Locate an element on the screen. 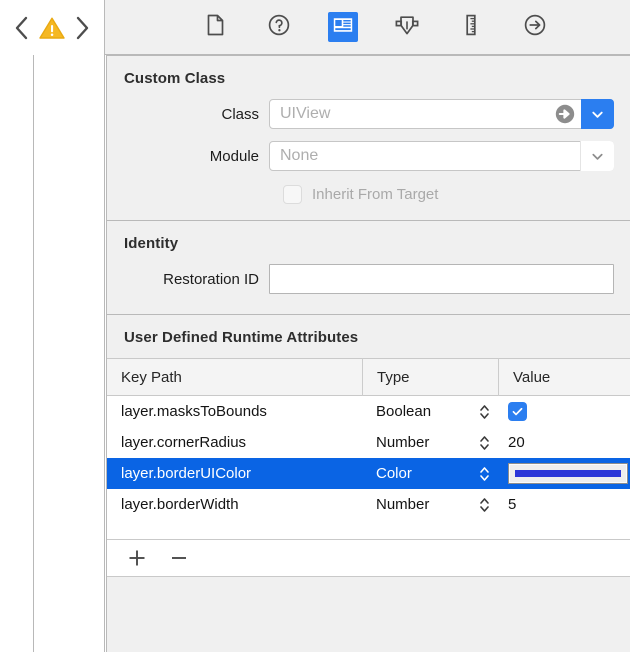 This screenshot has width=630, height=652. tab-quick-help-inspector is located at coordinates (279, 27).